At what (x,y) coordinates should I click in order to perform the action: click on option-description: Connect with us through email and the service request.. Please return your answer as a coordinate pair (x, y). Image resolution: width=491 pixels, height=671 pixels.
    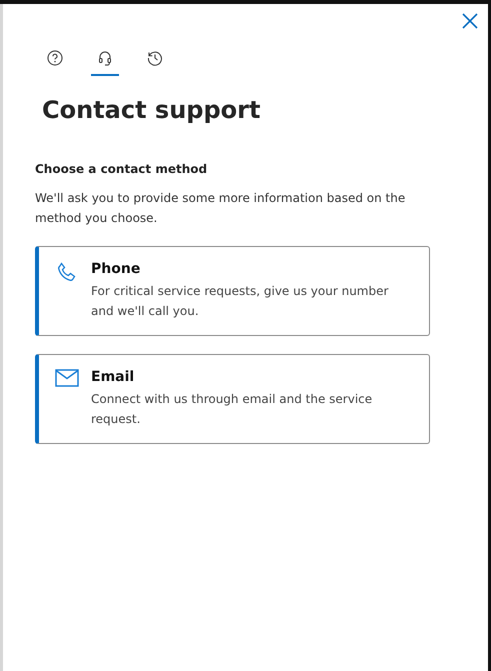
    Looking at the image, I should click on (232, 409).